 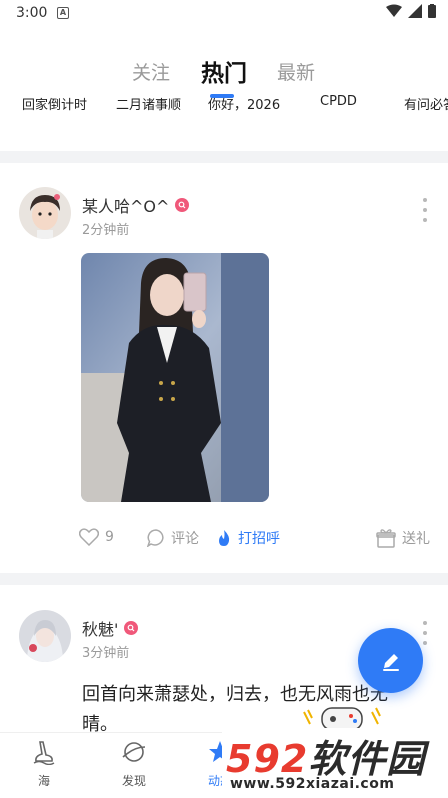 What do you see at coordinates (224, 71) in the screenshot?
I see `tab-hot: 热门` at bounding box center [224, 71].